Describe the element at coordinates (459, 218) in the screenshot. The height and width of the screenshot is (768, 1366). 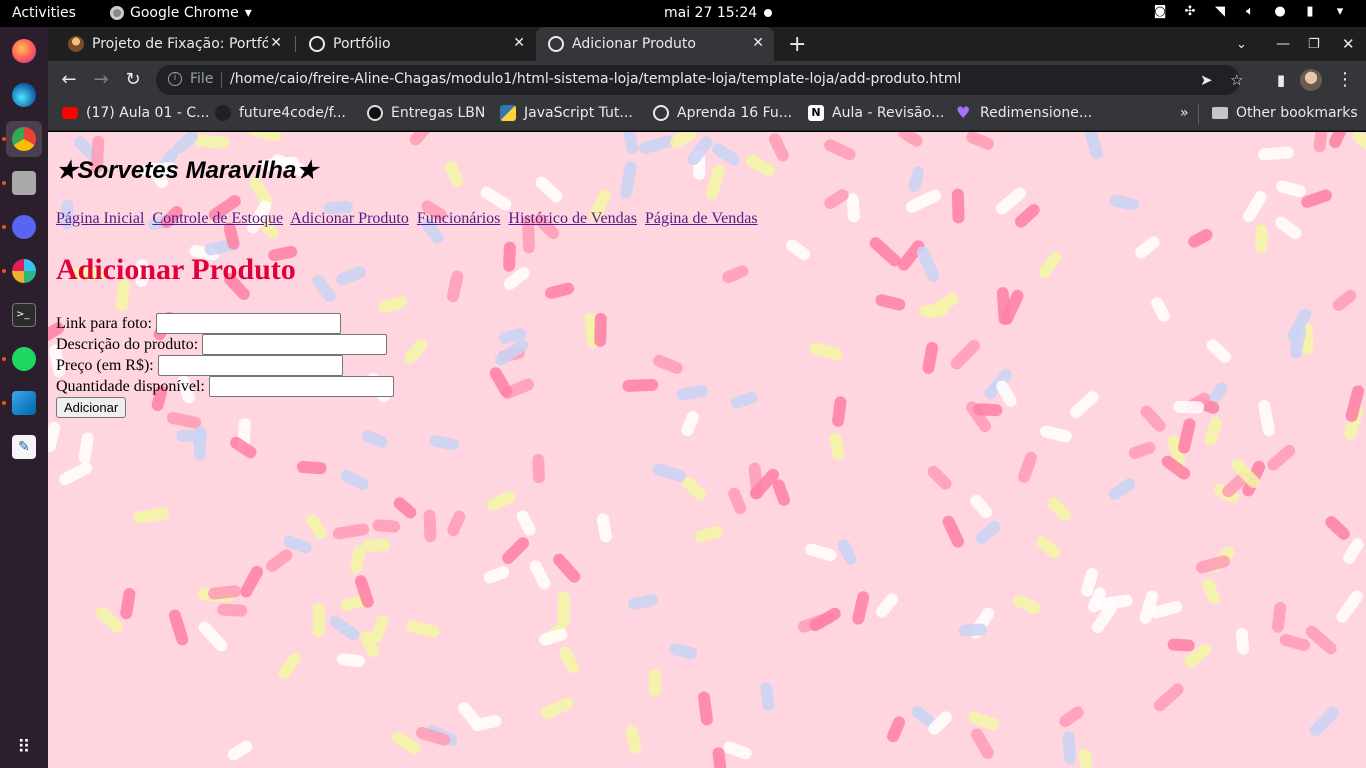
I see `nav-link-funcionarios: Funcionários` at that location.